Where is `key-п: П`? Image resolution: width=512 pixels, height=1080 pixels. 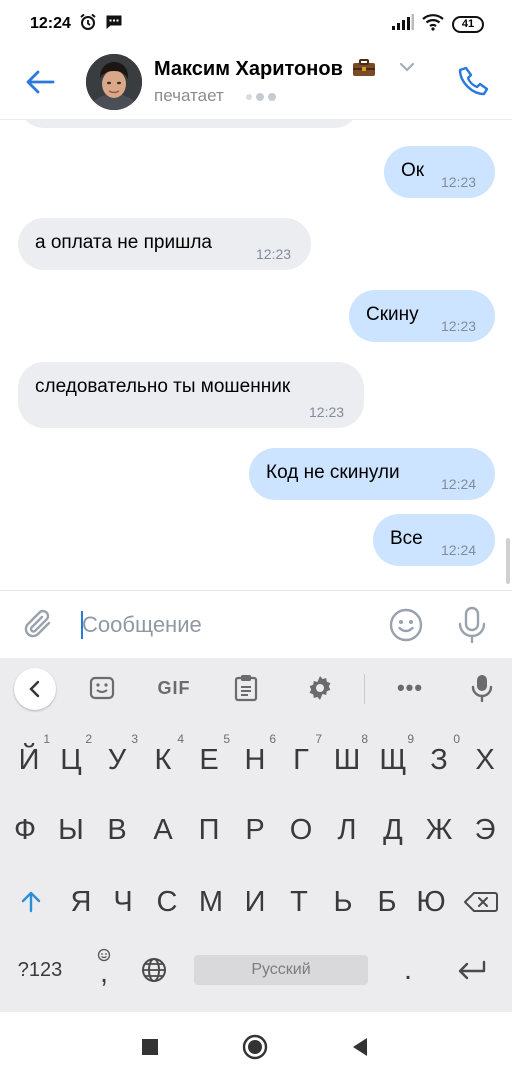 key-п: П is located at coordinates (209, 830).